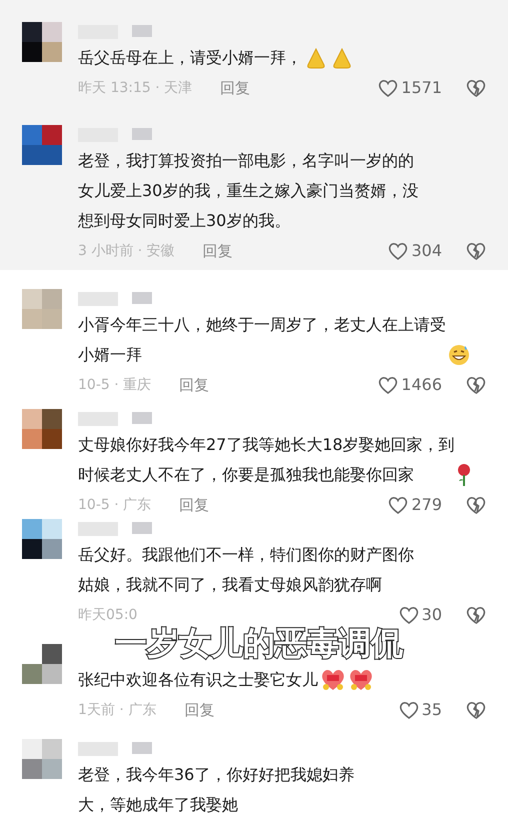  Describe the element at coordinates (262, 340) in the screenshot. I see `comment-text: 小胥今年三十八，她终于一周岁了，老丈人在上请受 小婿一拜` at that location.